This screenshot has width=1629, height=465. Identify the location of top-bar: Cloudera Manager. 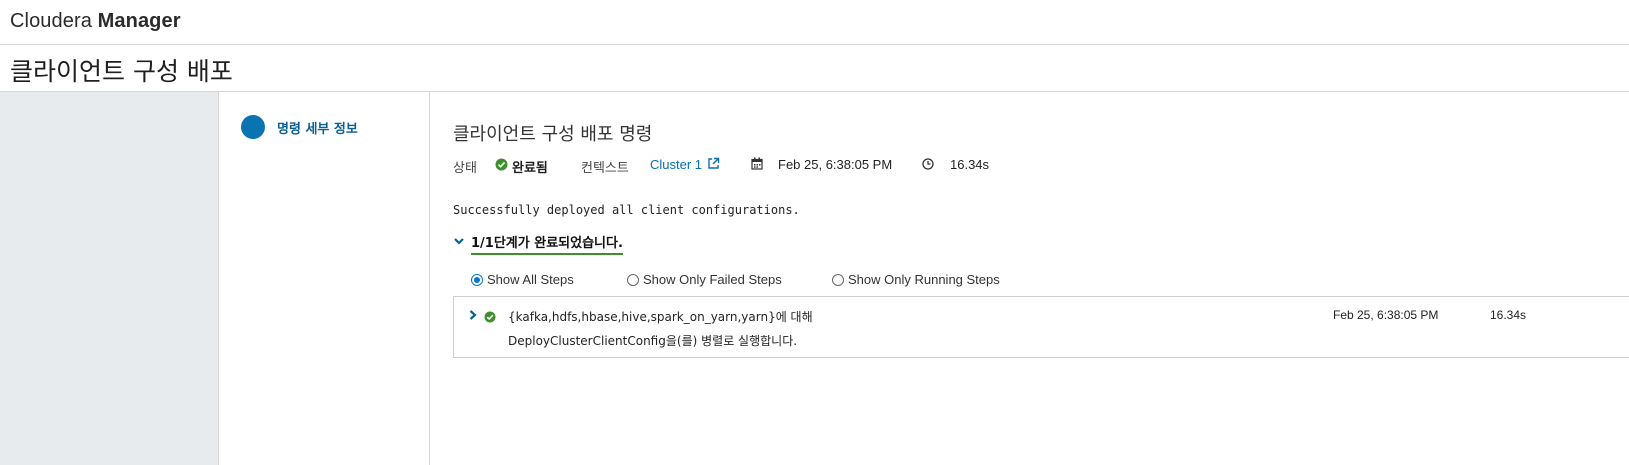
(814, 22).